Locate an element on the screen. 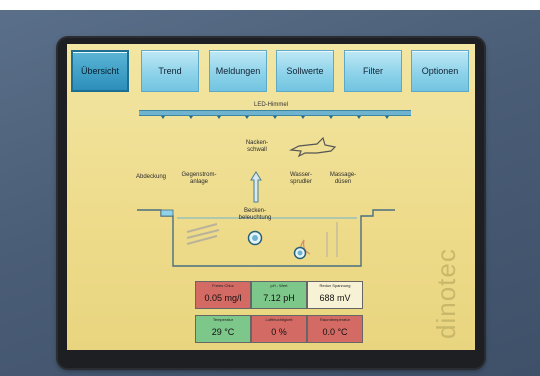 The height and width of the screenshot is (376, 540). room-temperature-value: 0.0 °C is located at coordinates (335, 332).